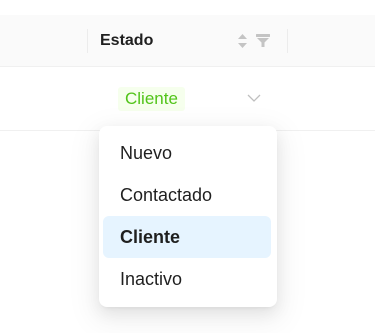 Image resolution: width=375 pixels, height=333 pixels. Describe the element at coordinates (127, 40) in the screenshot. I see `column-title-estado: Estado` at that location.